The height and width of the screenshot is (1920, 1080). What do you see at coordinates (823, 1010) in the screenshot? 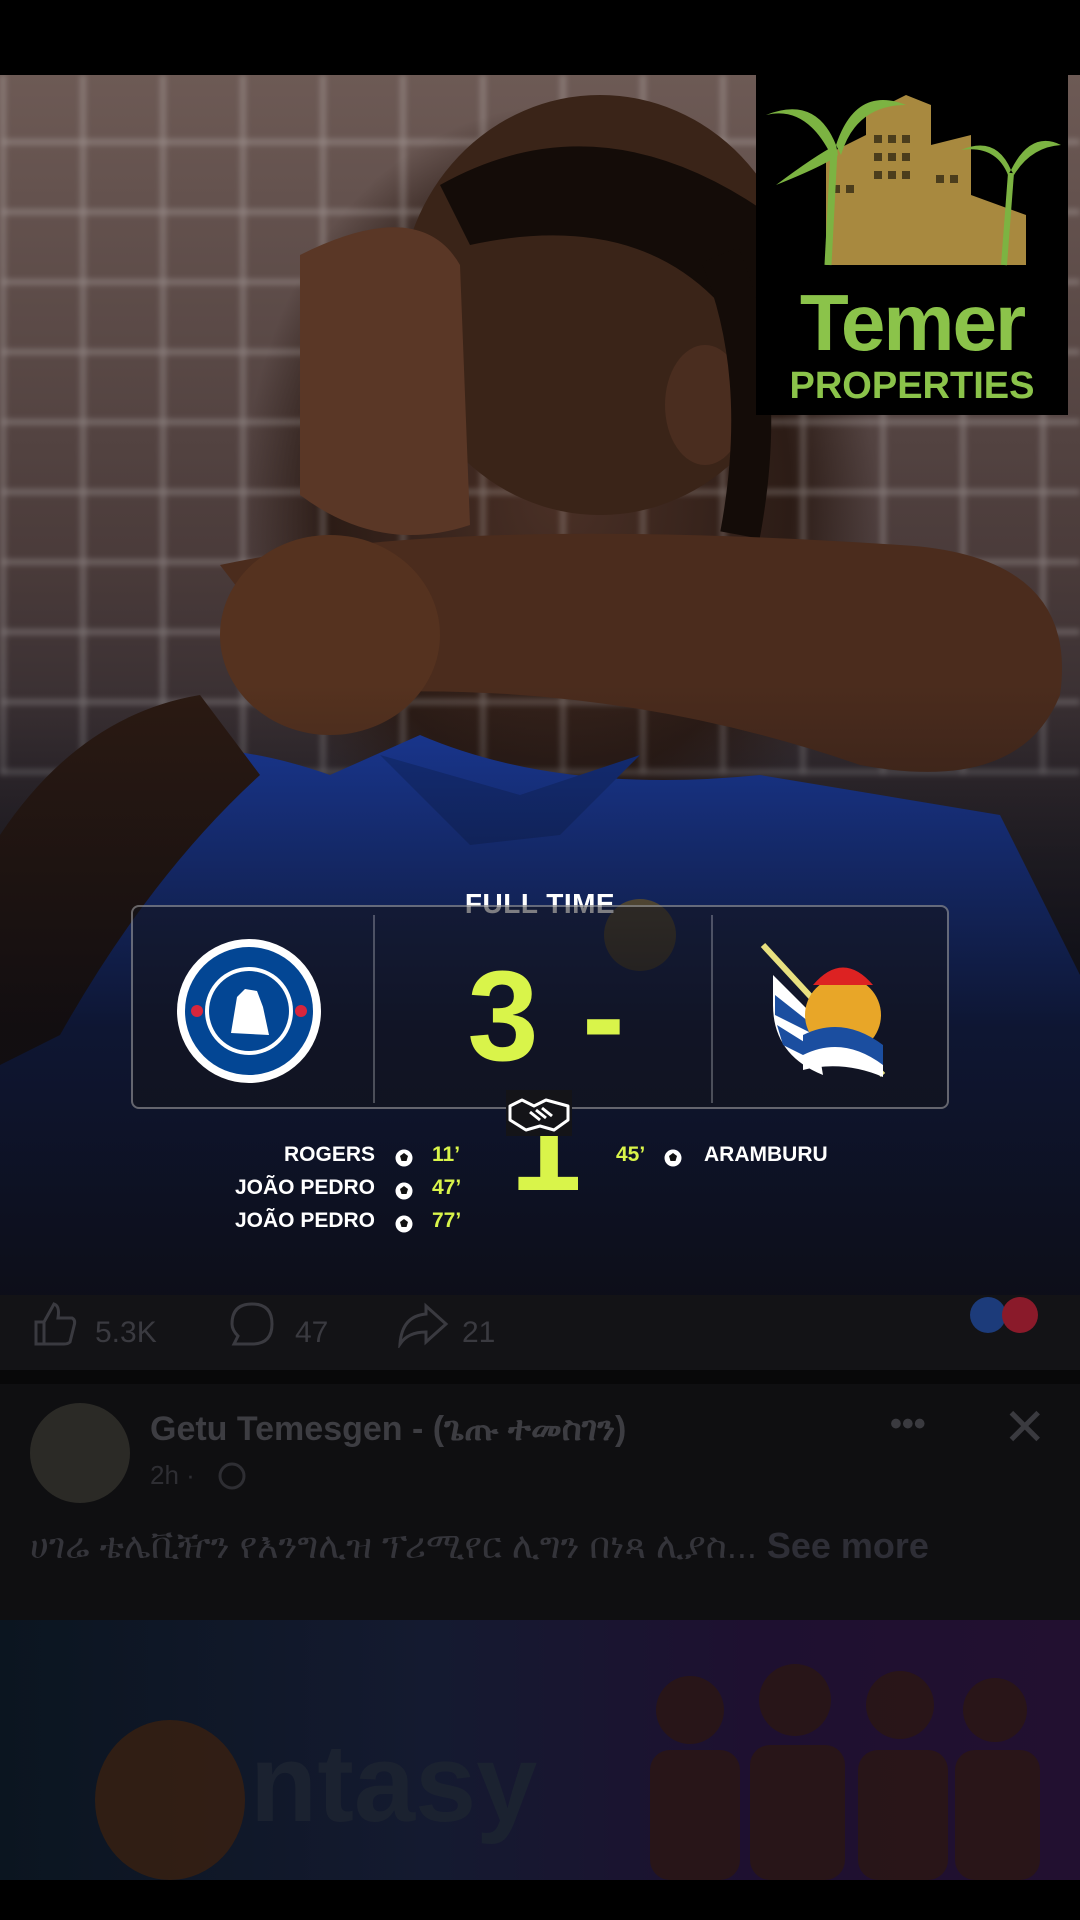
I see `real-sociedad-crest-icon` at bounding box center [823, 1010].